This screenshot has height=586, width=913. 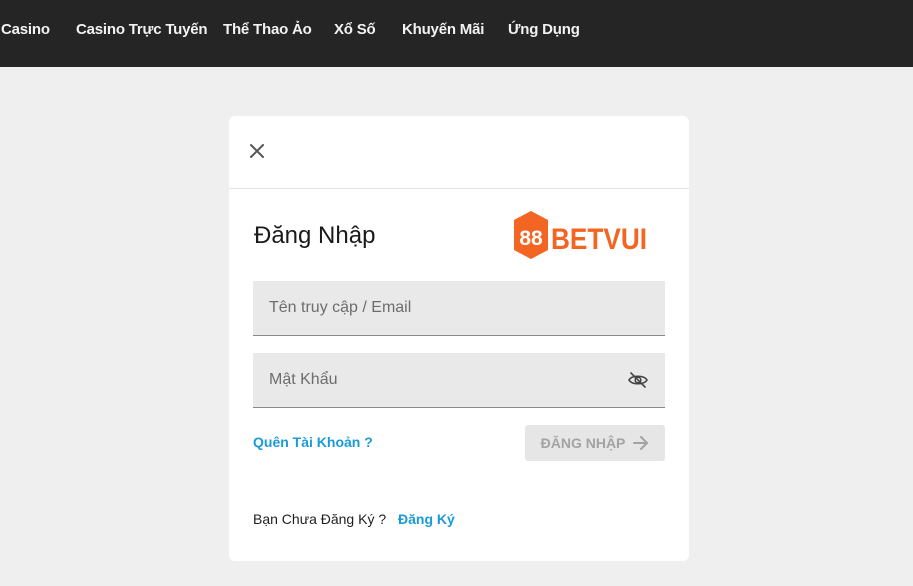 What do you see at coordinates (267, 29) in the screenshot?
I see `nav-item-the-thao-ao: Thể Thao Ảo` at bounding box center [267, 29].